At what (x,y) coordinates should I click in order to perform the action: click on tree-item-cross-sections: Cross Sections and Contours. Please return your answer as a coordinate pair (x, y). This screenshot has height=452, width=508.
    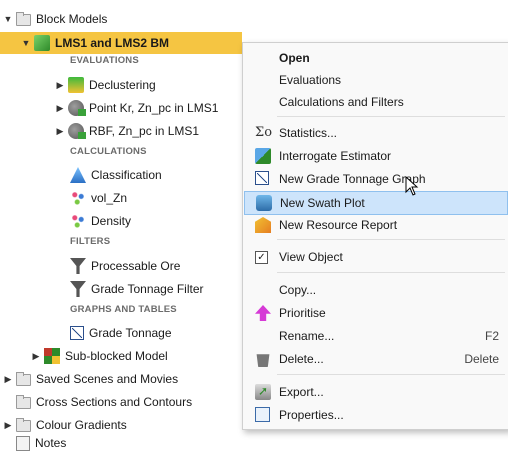
    Looking at the image, I should click on (104, 402).